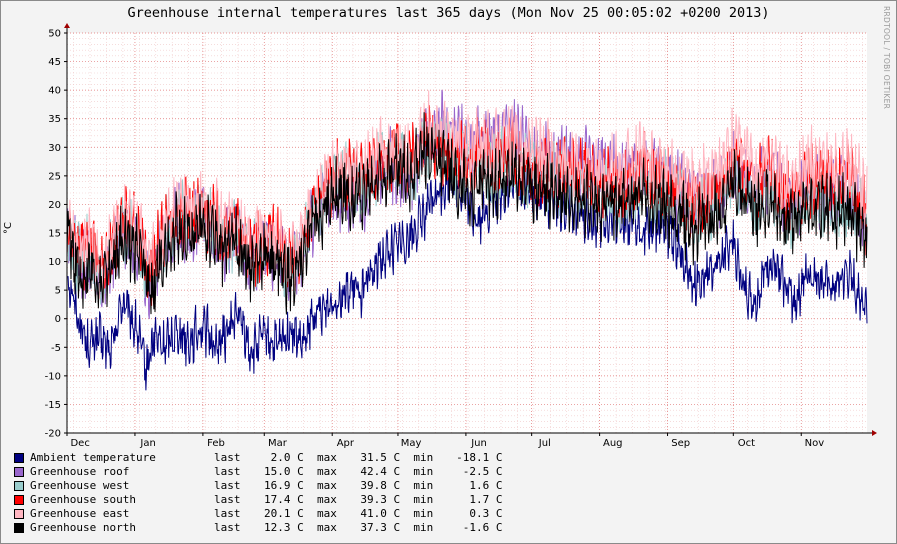 This screenshot has width=897, height=544. I want to click on y-tick-labels: -20 -15 -10 -5 0 5 10 15 20 25 30 35 40 45 50, so click(56, 234).